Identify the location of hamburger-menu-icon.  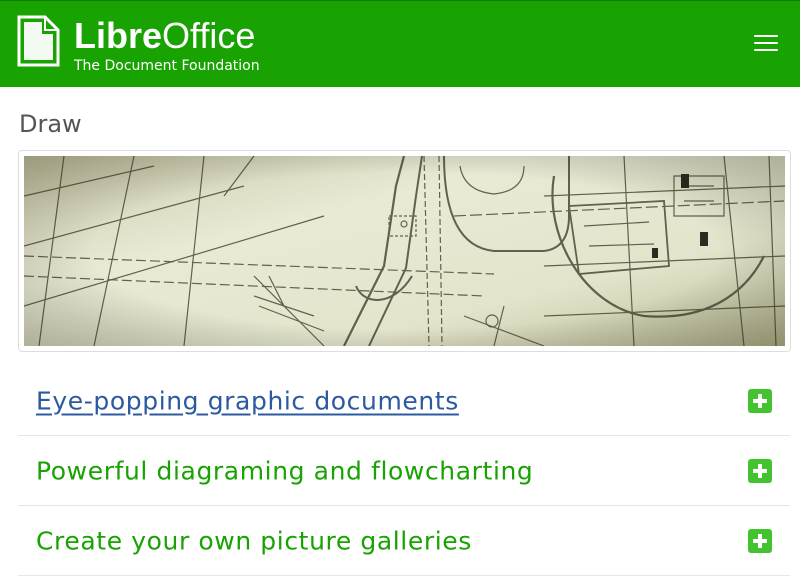
(766, 43).